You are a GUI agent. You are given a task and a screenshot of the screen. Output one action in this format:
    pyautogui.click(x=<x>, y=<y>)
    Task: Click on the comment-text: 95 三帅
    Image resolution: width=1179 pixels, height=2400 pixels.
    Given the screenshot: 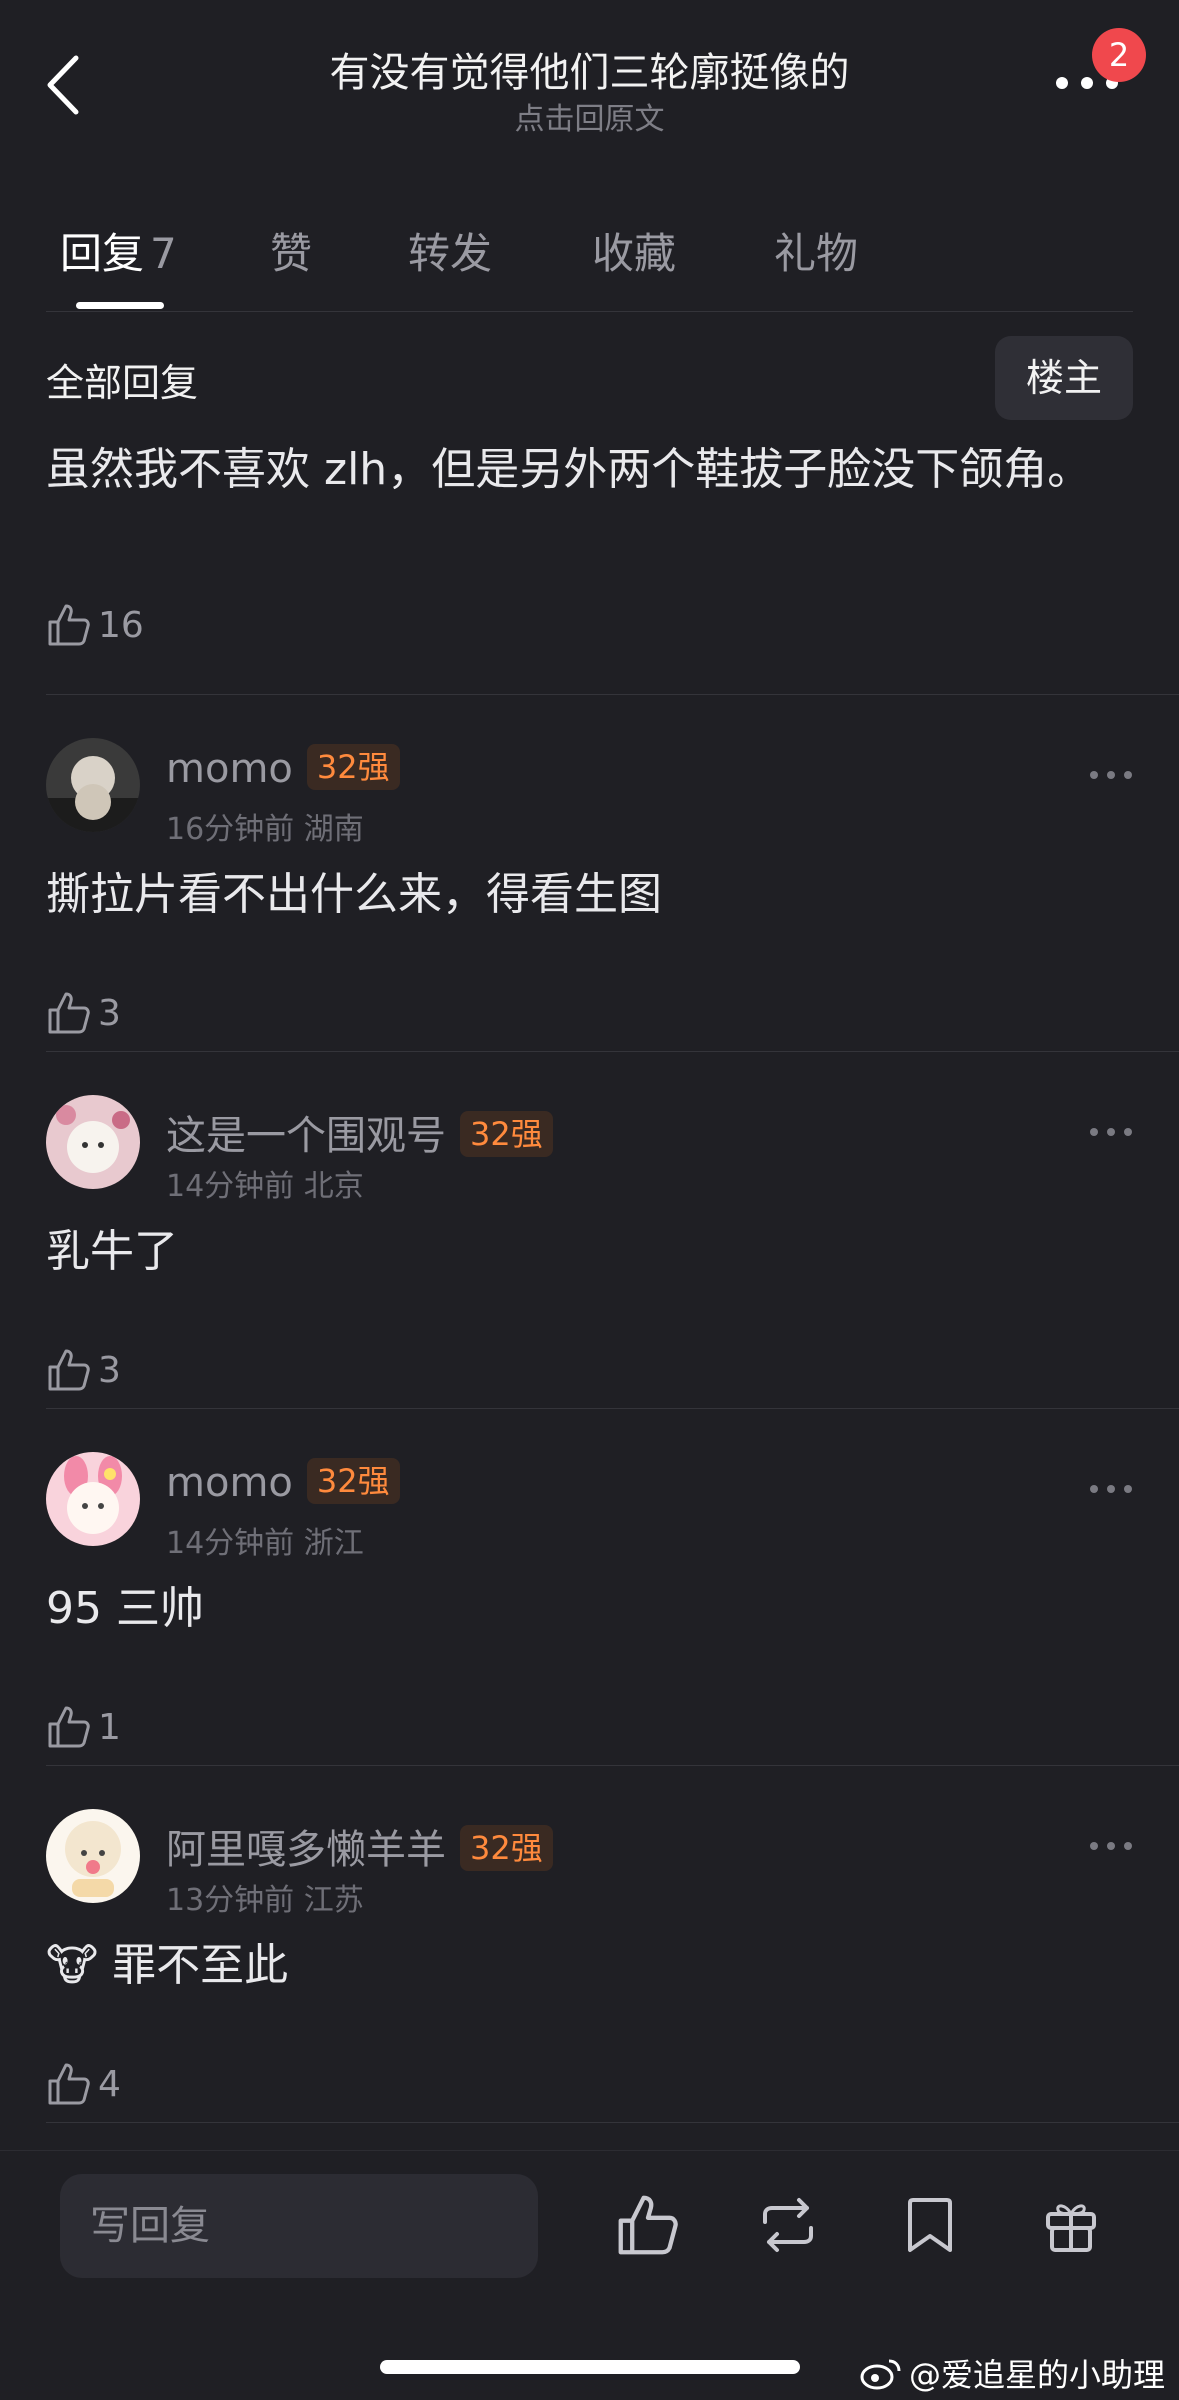 What is the action you would take?
    pyautogui.click(x=125, y=1608)
    